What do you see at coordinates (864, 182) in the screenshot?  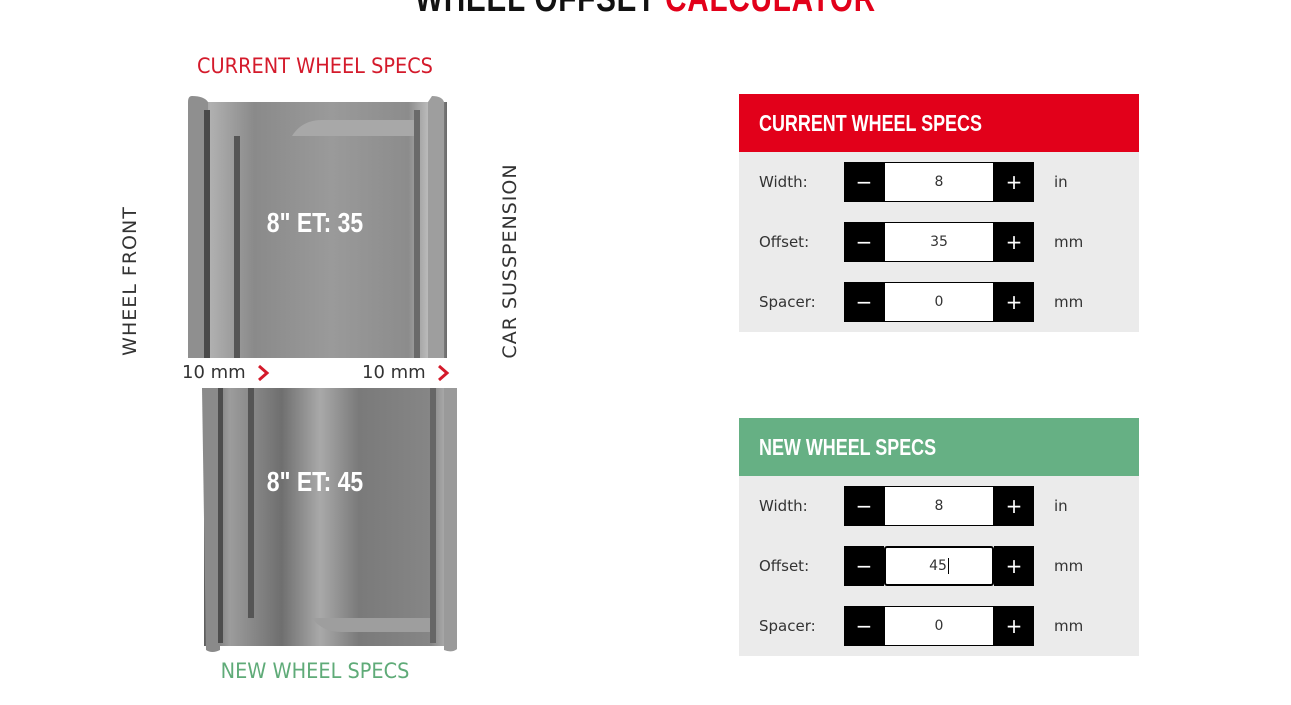 I see `current-width-decrement-button: −` at bounding box center [864, 182].